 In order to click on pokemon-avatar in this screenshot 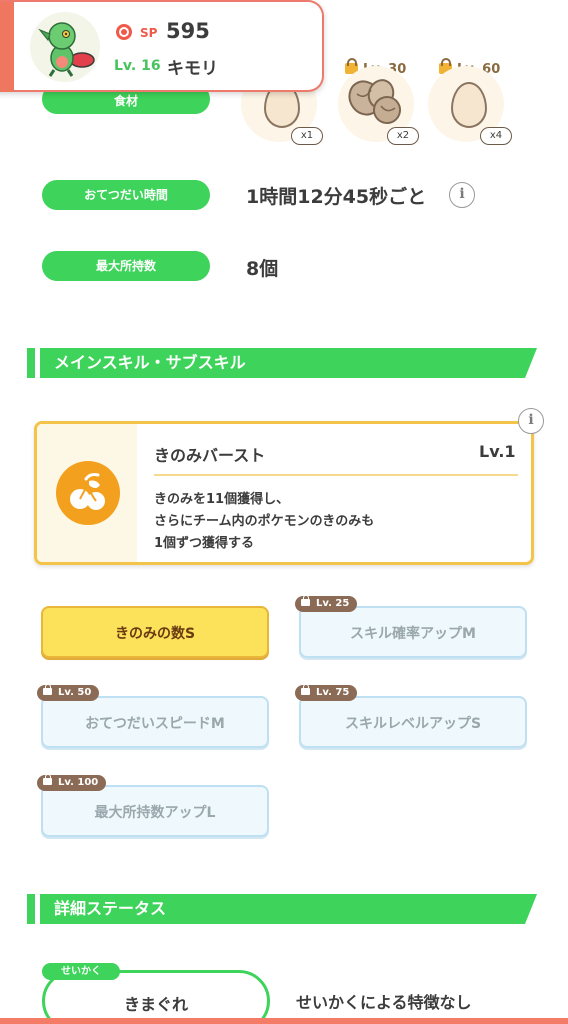, I will do `click(65, 47)`.